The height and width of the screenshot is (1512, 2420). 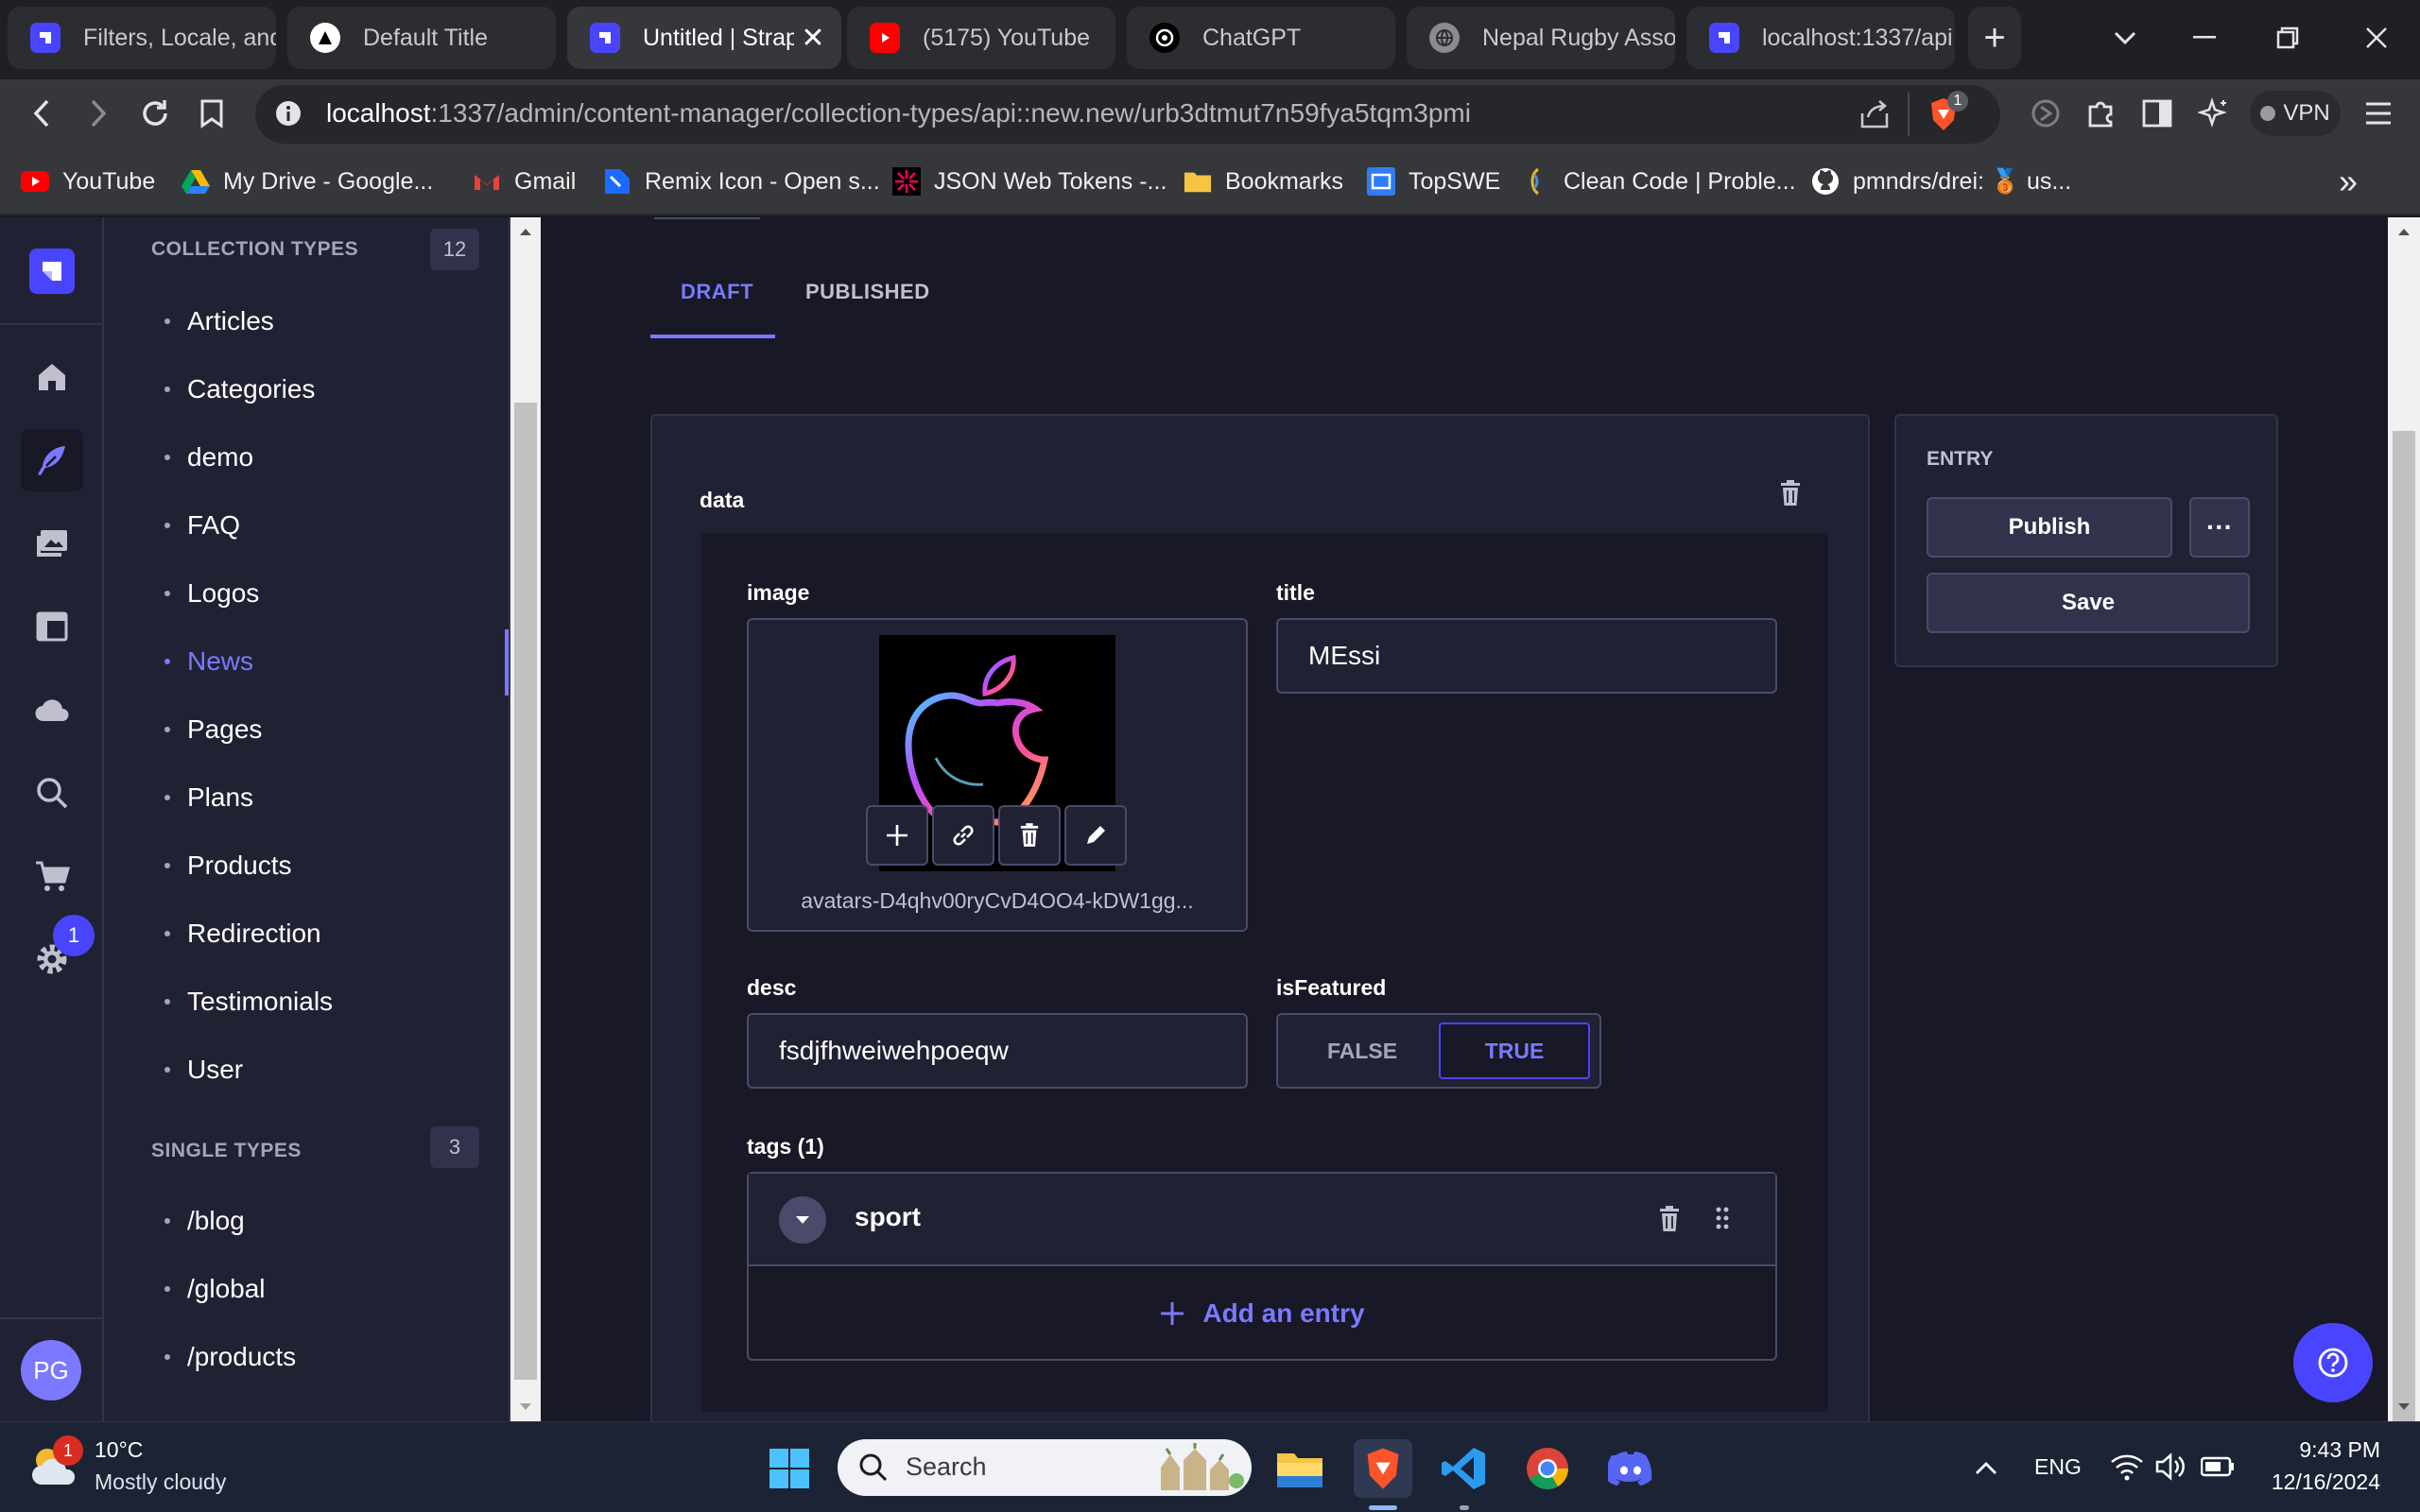 What do you see at coordinates (2295, 113) in the screenshot?
I see `vpn-button: VPN` at bounding box center [2295, 113].